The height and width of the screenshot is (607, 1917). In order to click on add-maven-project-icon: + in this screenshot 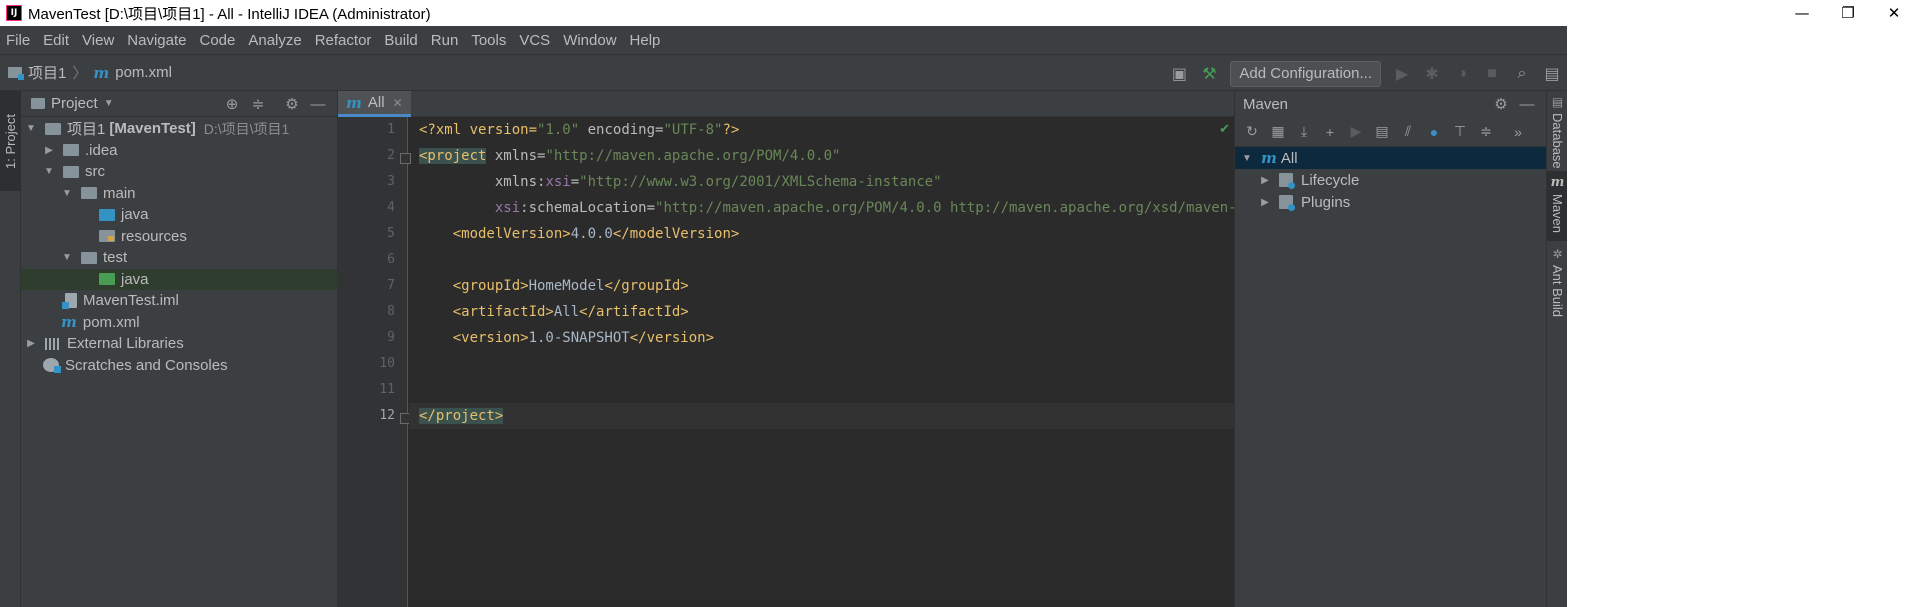, I will do `click(1330, 132)`.